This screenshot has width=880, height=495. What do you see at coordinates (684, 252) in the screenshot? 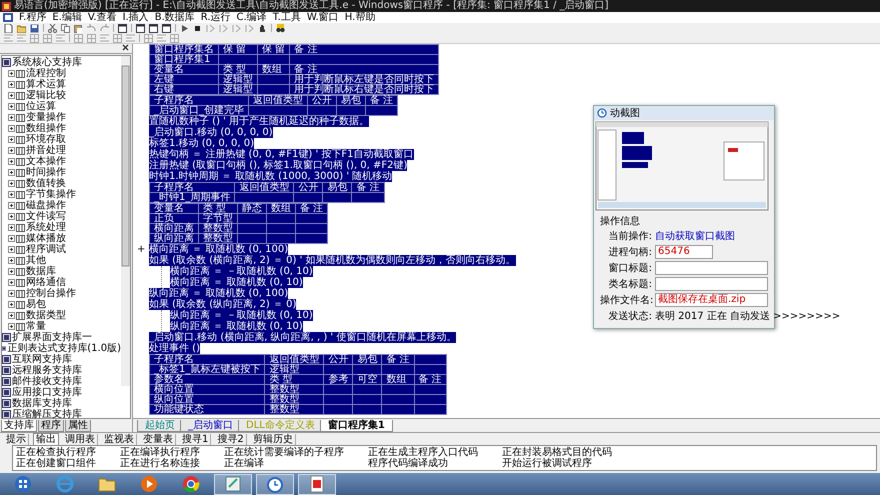
I see `input-field: 65476` at bounding box center [684, 252].